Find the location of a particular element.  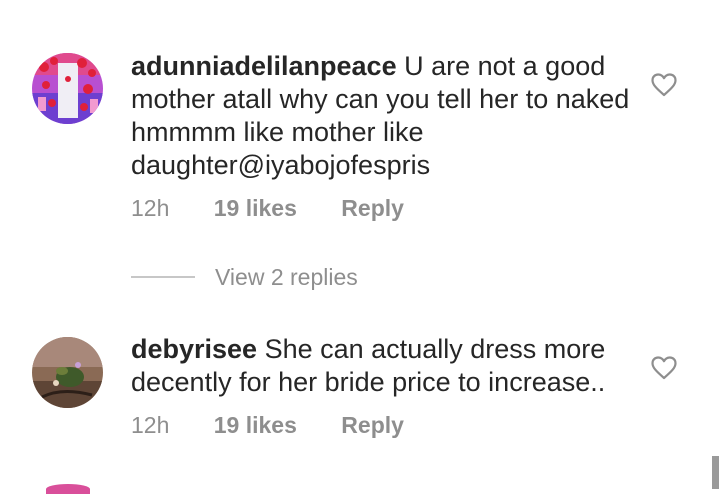

view-replies-label: View 2 replies is located at coordinates (286, 276).